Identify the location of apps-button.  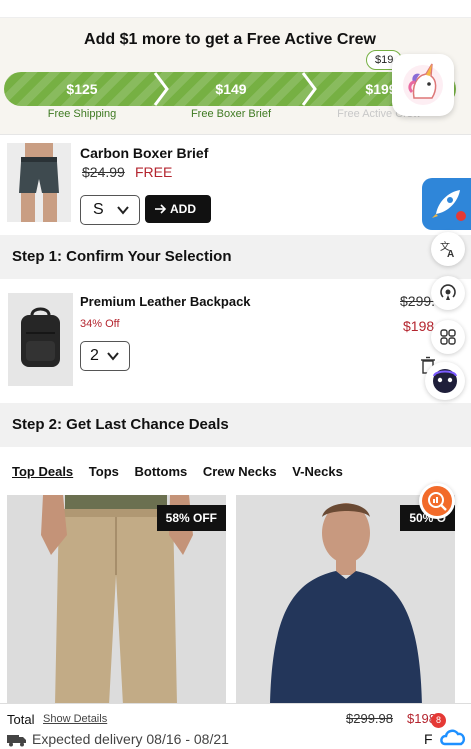
(448, 337).